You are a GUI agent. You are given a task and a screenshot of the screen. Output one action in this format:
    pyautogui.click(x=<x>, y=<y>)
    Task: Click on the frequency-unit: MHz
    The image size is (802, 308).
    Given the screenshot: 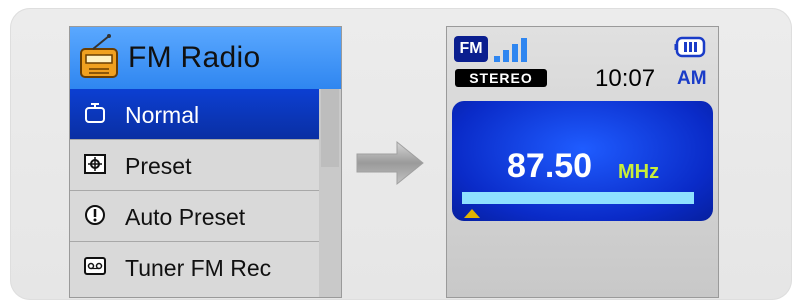 What is the action you would take?
    pyautogui.click(x=639, y=172)
    